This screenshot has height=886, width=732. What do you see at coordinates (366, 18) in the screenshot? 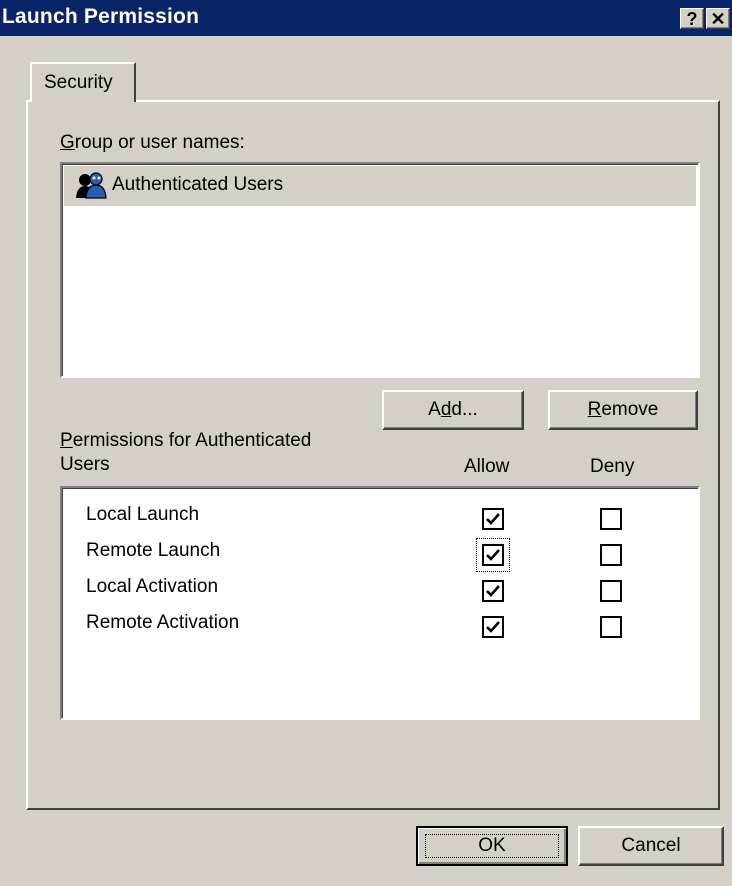
I see `title-bar: Launch Permission ? ✕` at bounding box center [366, 18].